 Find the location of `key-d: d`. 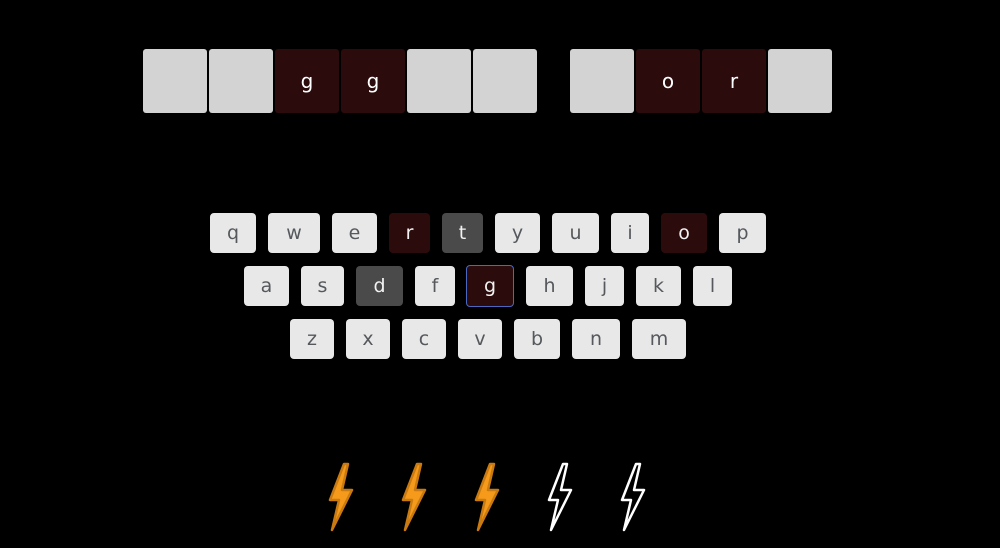

key-d: d is located at coordinates (379, 286).